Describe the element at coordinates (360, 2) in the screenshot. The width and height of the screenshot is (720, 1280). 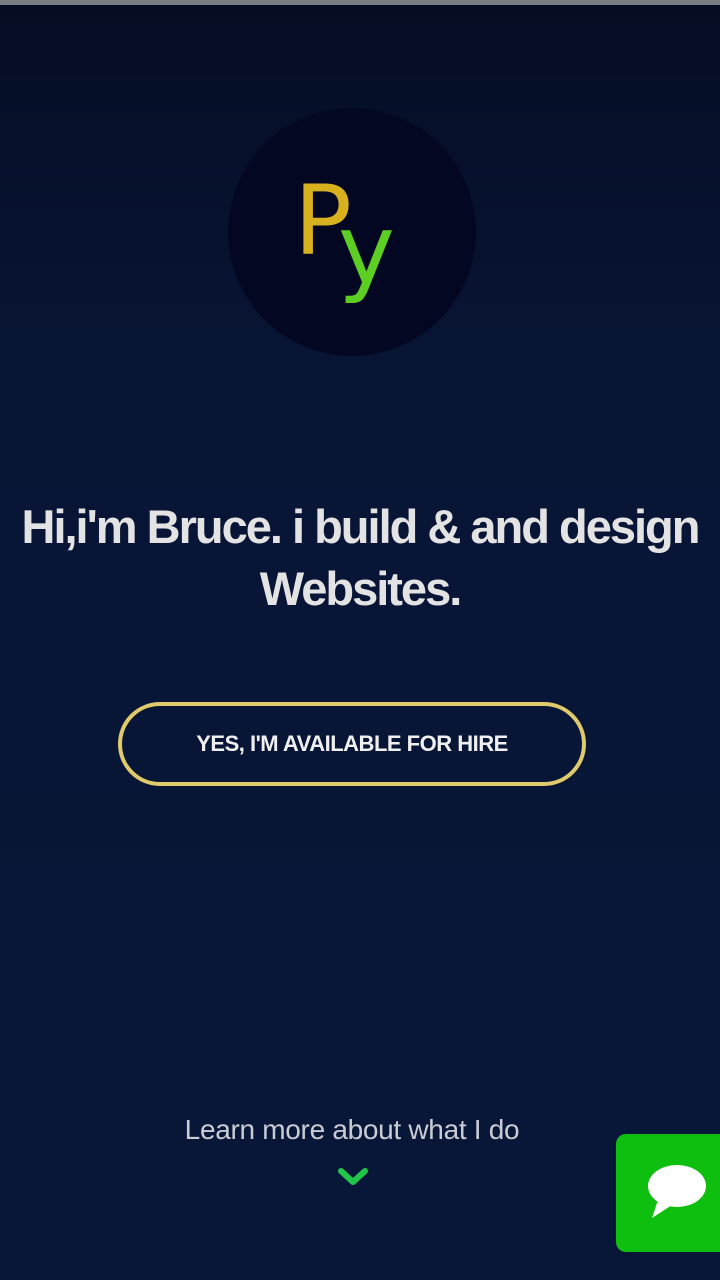
I see `status-strip` at that location.